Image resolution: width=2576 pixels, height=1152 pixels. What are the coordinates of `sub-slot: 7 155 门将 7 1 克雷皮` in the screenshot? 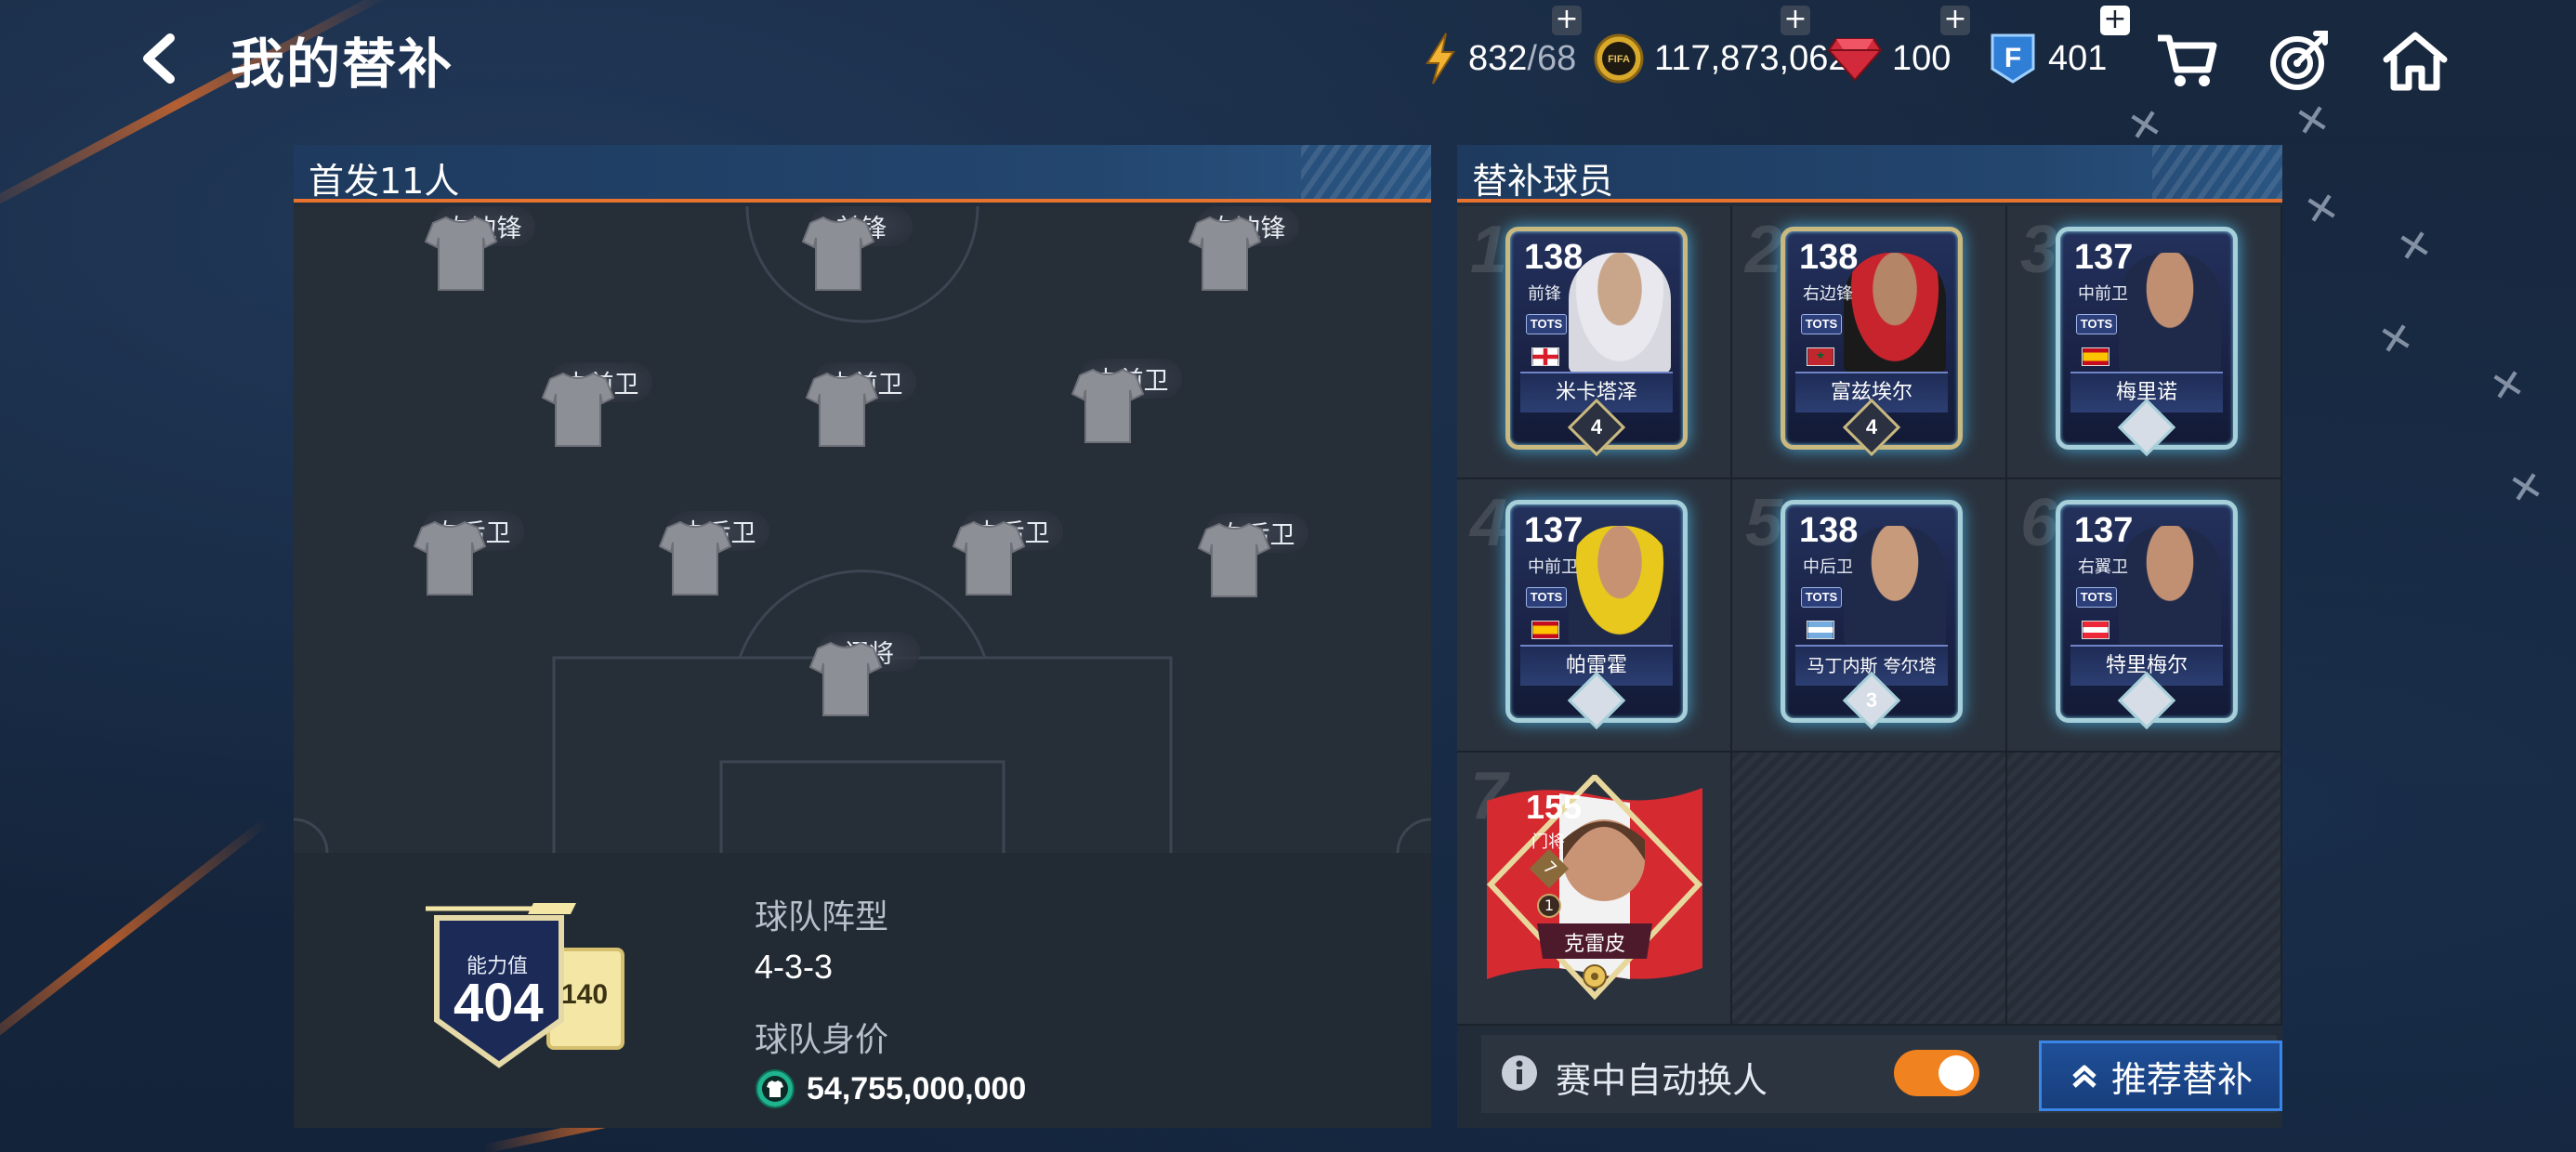 It's located at (1594, 889).